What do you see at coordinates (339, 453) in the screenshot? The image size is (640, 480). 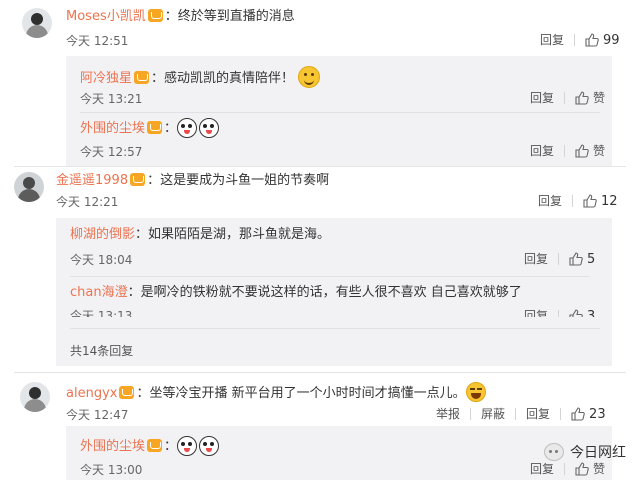 I see `reply-box: 外围的尘埃： 今天 13:00 回复 赞` at bounding box center [339, 453].